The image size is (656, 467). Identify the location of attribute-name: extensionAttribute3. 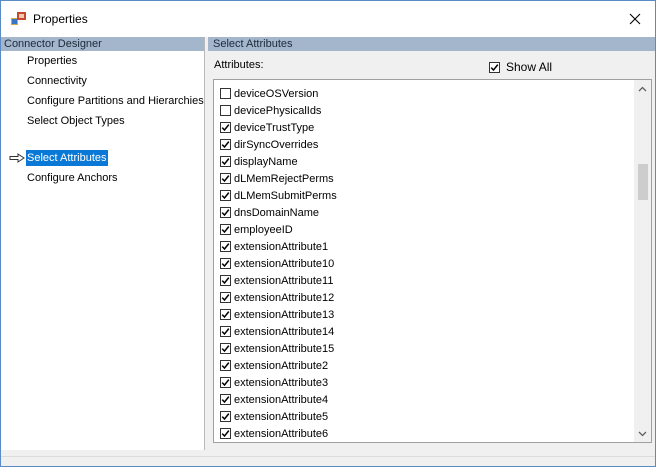
(281, 382).